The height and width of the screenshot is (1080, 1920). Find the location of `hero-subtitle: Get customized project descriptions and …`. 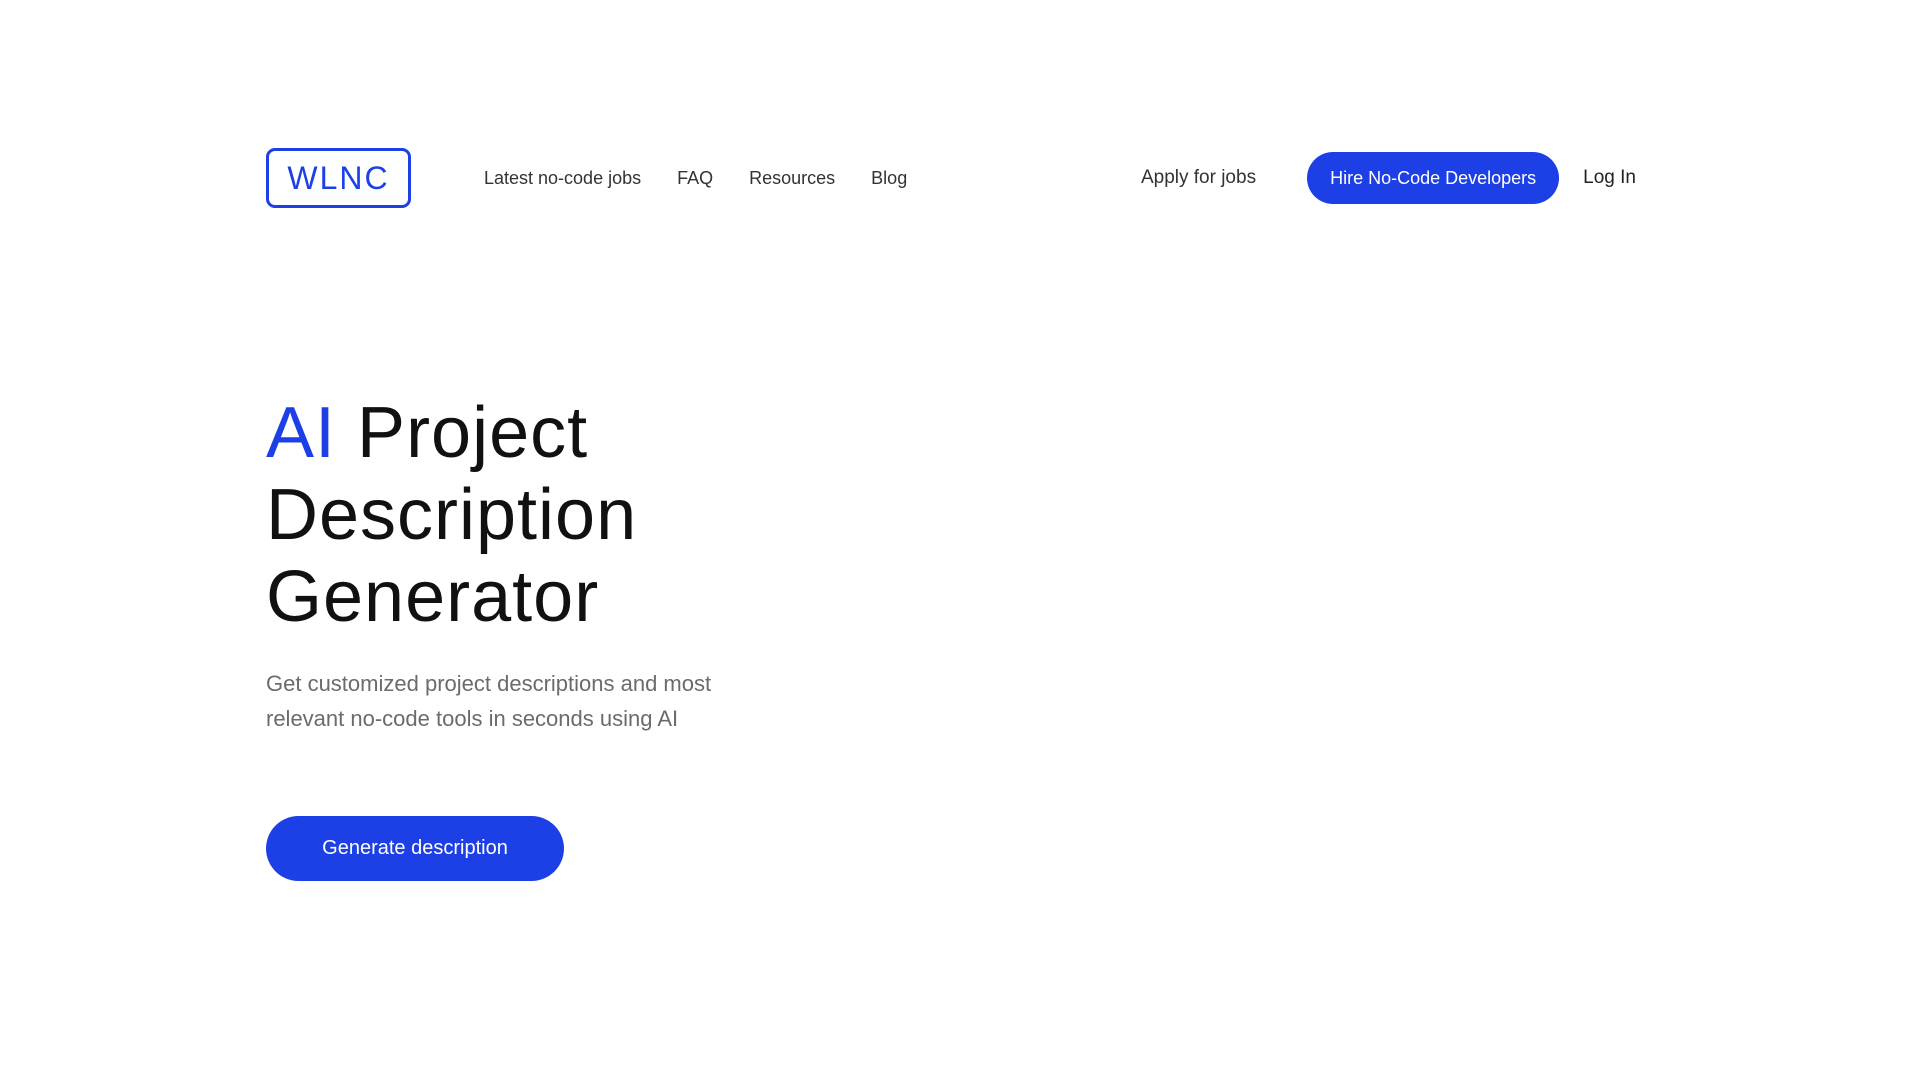

hero-subtitle: Get customized project descriptions and … is located at coordinates (546, 701).